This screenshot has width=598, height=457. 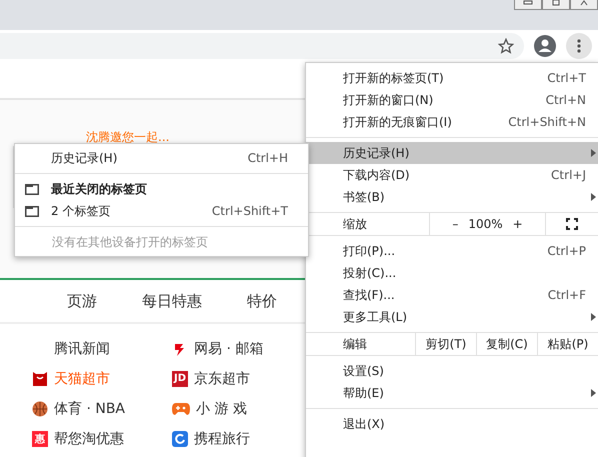 I want to click on profile-button, so click(x=545, y=46).